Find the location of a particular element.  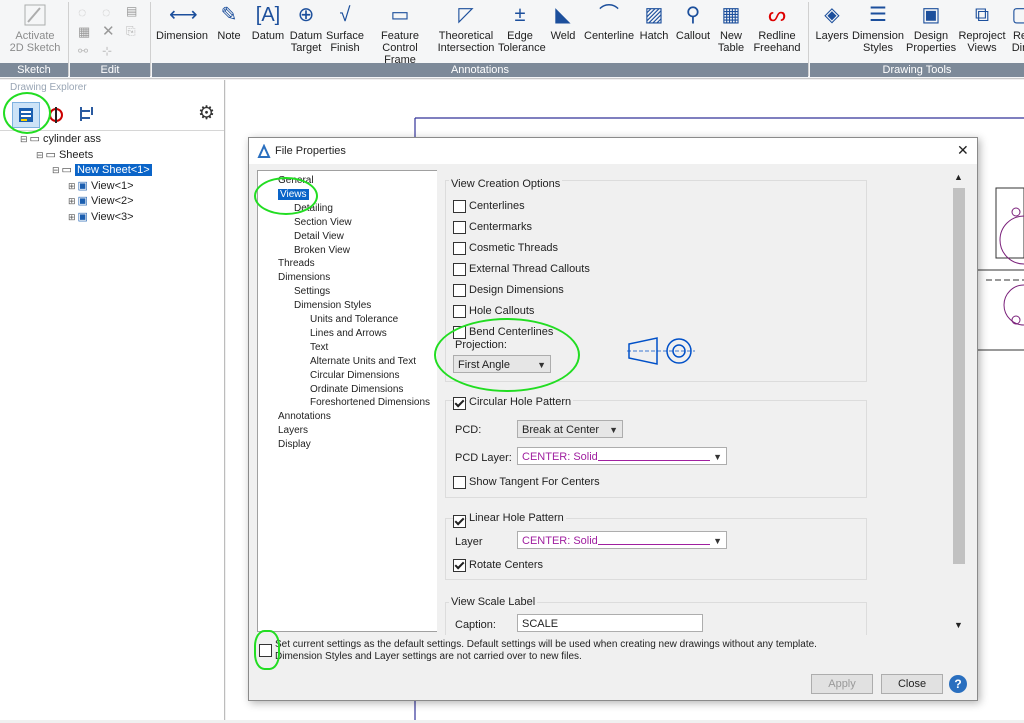

dimension-styles-button: ☰ Dimension Styles is located at coordinates (878, 28).